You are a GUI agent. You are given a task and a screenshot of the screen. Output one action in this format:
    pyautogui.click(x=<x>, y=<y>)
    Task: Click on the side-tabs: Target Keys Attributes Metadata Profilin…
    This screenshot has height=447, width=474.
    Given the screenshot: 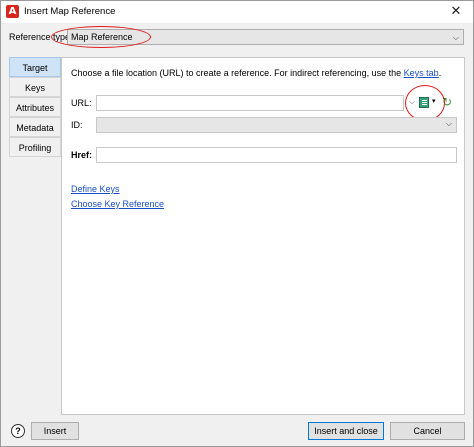 What is the action you would take?
    pyautogui.click(x=35, y=107)
    